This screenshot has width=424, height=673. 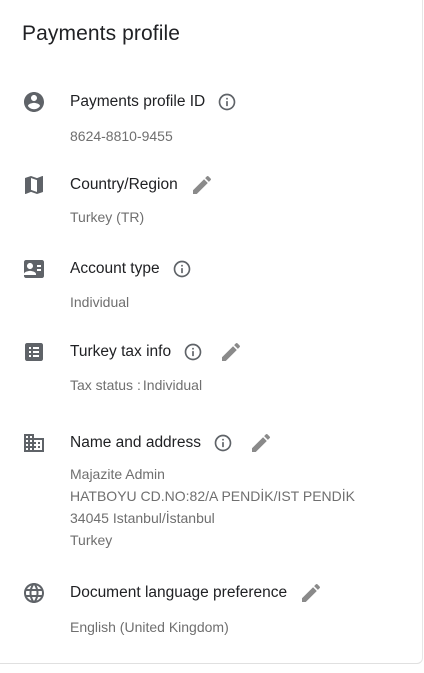 I want to click on edit-name-address-button, so click(x=261, y=443).